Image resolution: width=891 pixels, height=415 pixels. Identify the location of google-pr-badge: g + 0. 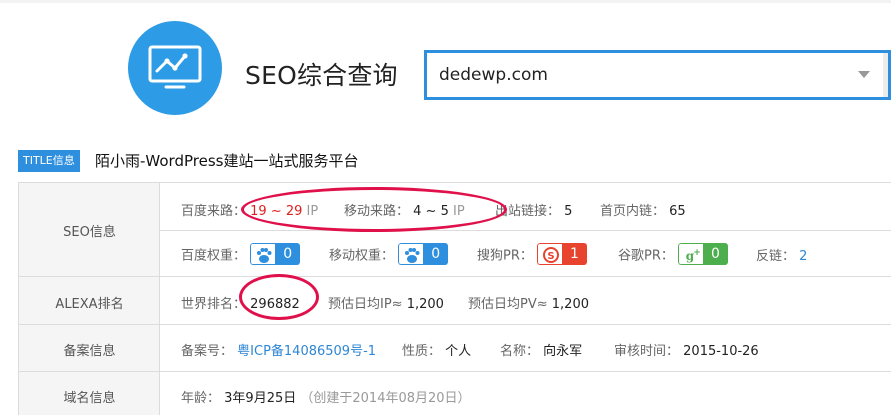
(703, 254).